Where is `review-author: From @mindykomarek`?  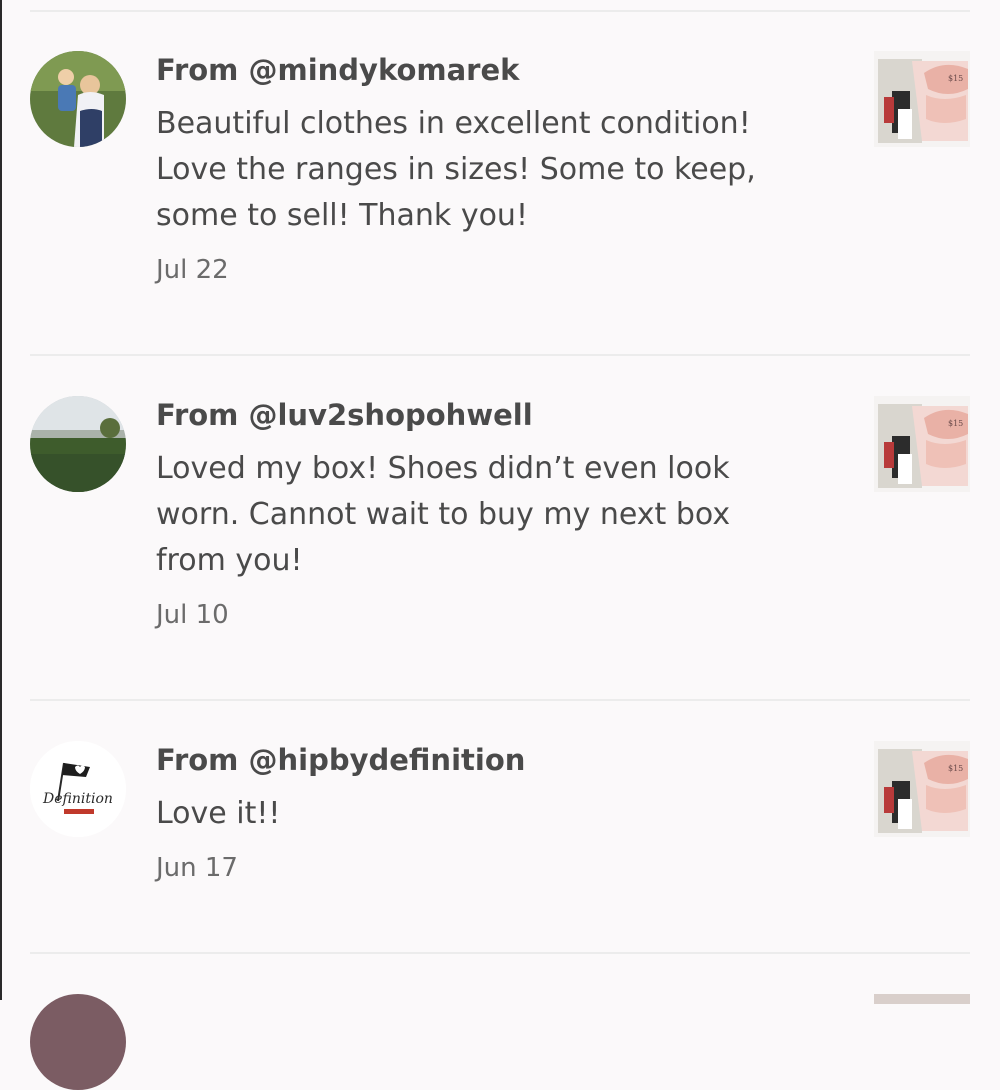 review-author: From @mindykomarek is located at coordinates (496, 70).